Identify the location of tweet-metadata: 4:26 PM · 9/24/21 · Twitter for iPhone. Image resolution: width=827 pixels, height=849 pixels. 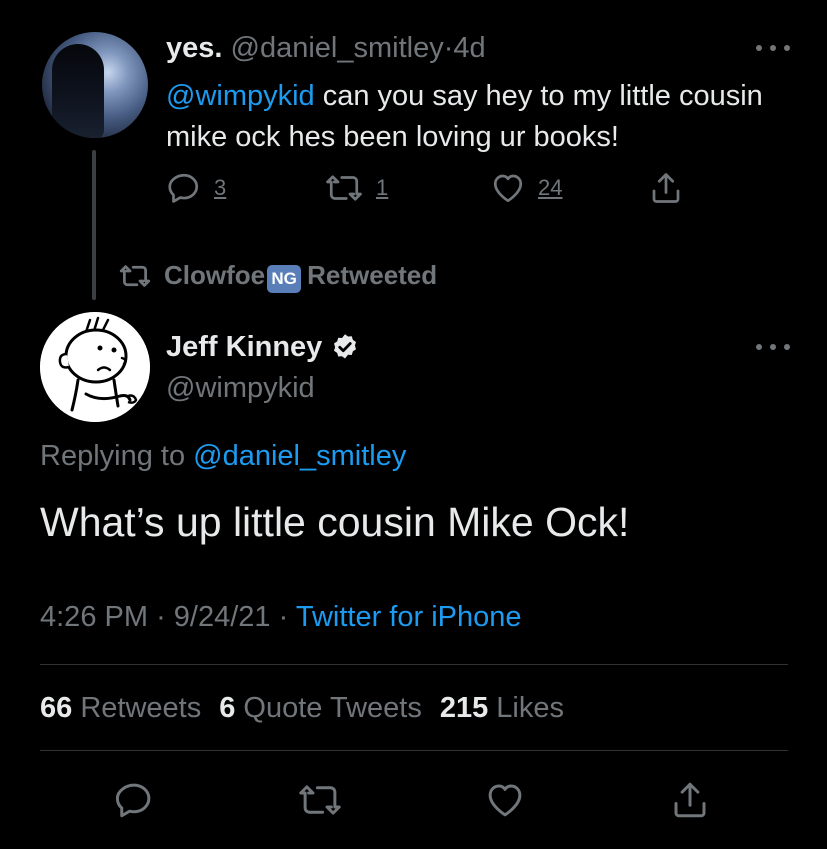
(281, 617).